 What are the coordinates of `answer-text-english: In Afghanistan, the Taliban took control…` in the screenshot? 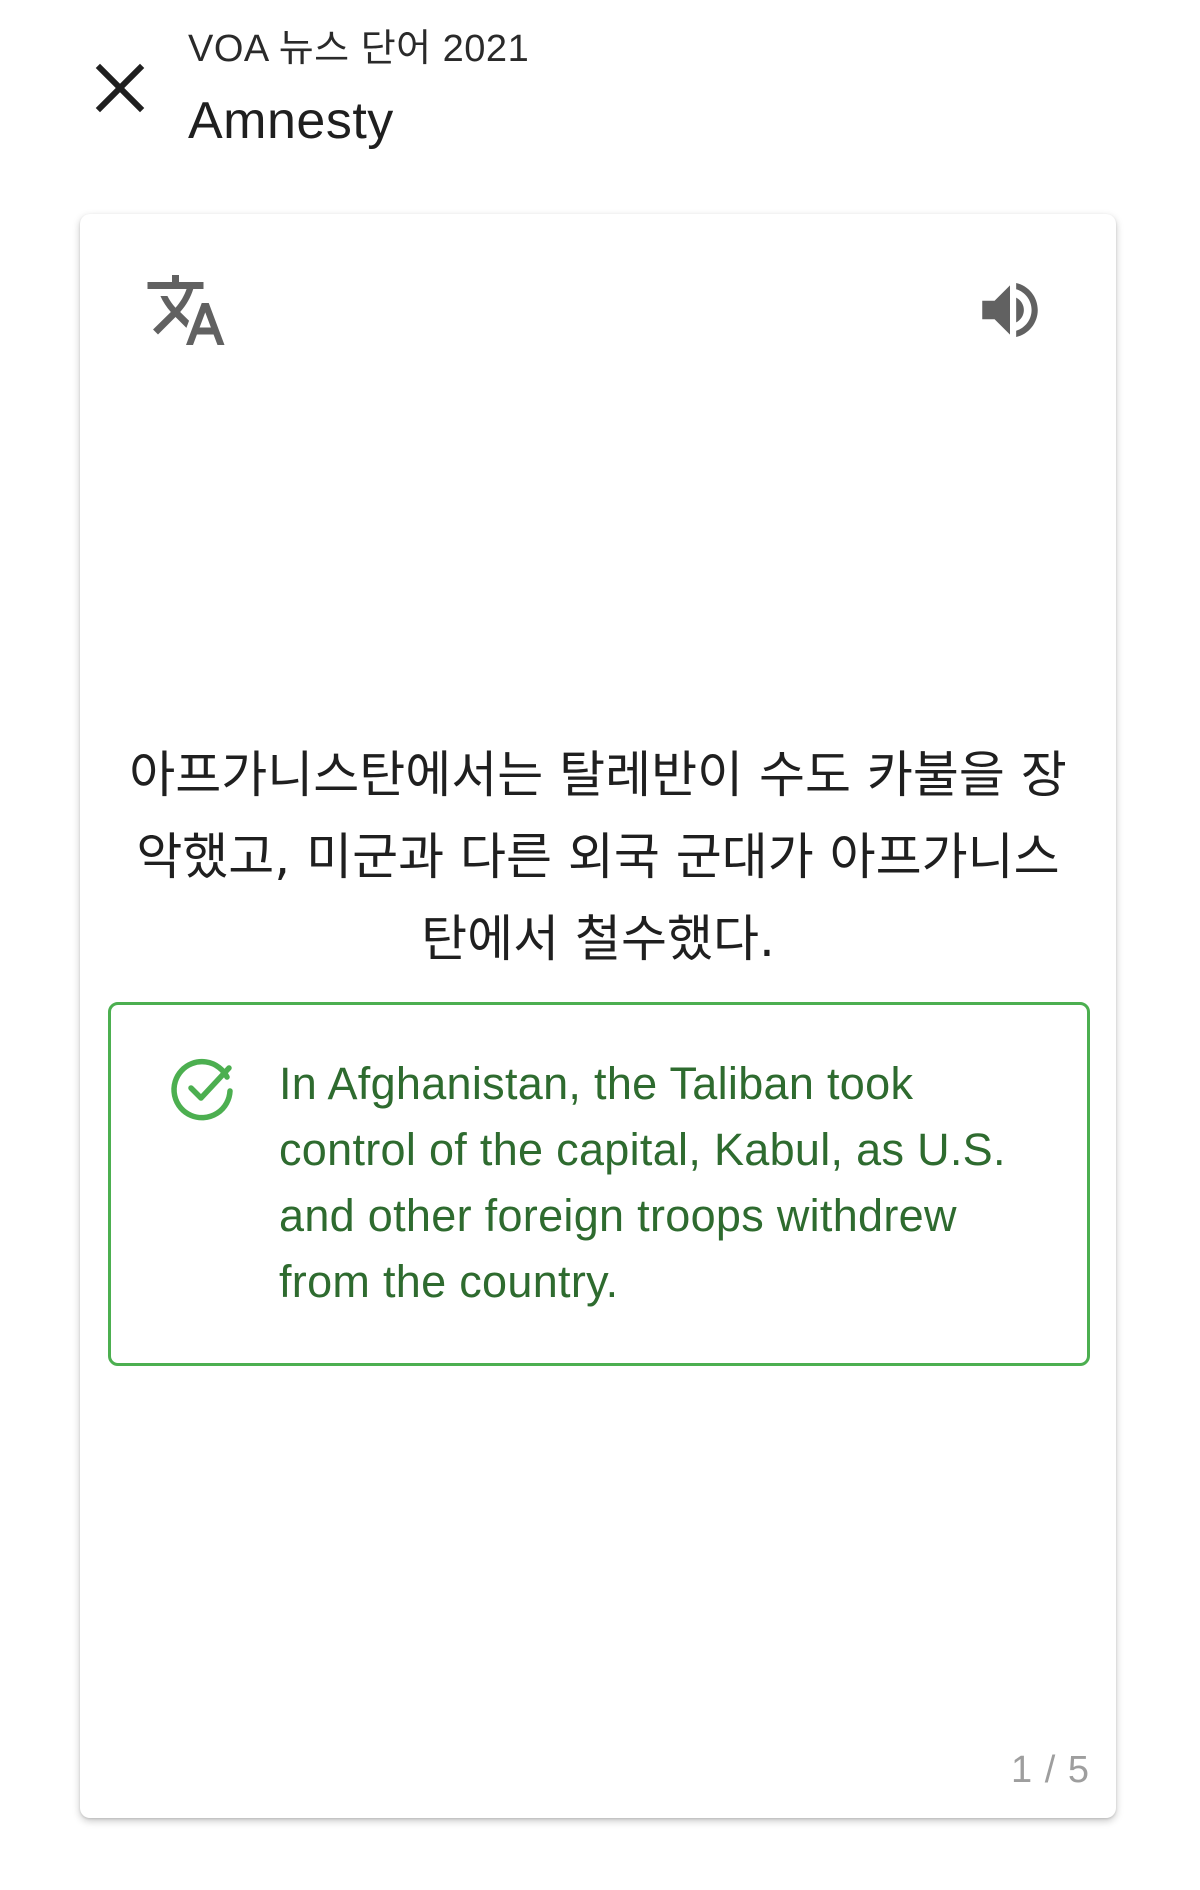 It's located at (642, 1182).